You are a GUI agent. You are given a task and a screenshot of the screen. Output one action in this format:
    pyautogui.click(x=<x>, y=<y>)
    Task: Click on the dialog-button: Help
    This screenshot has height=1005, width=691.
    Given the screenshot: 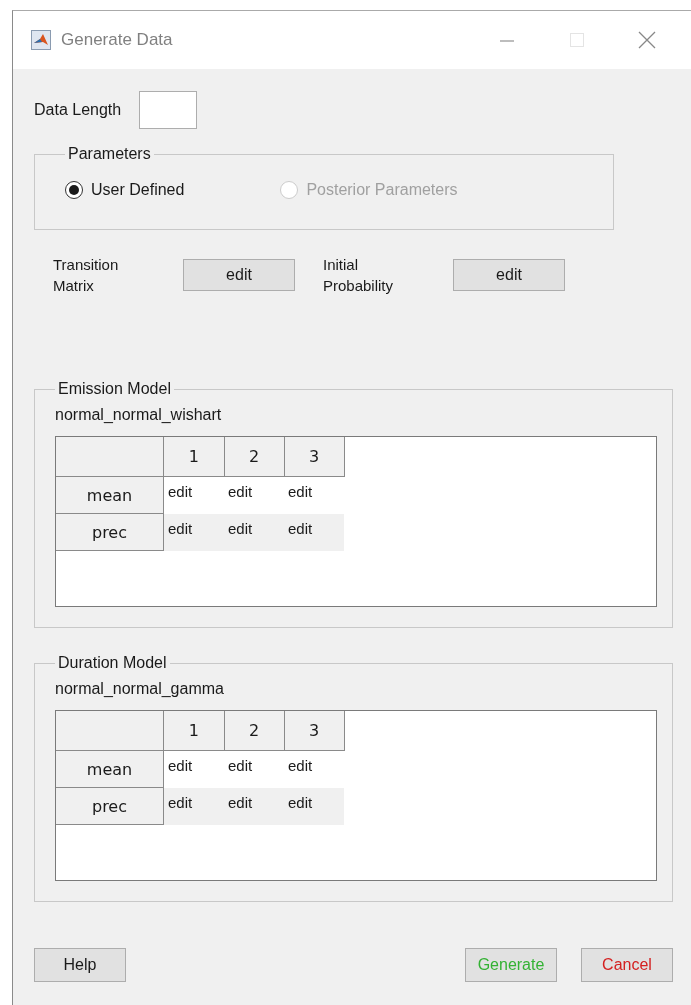 What is the action you would take?
    pyautogui.click(x=80, y=965)
    